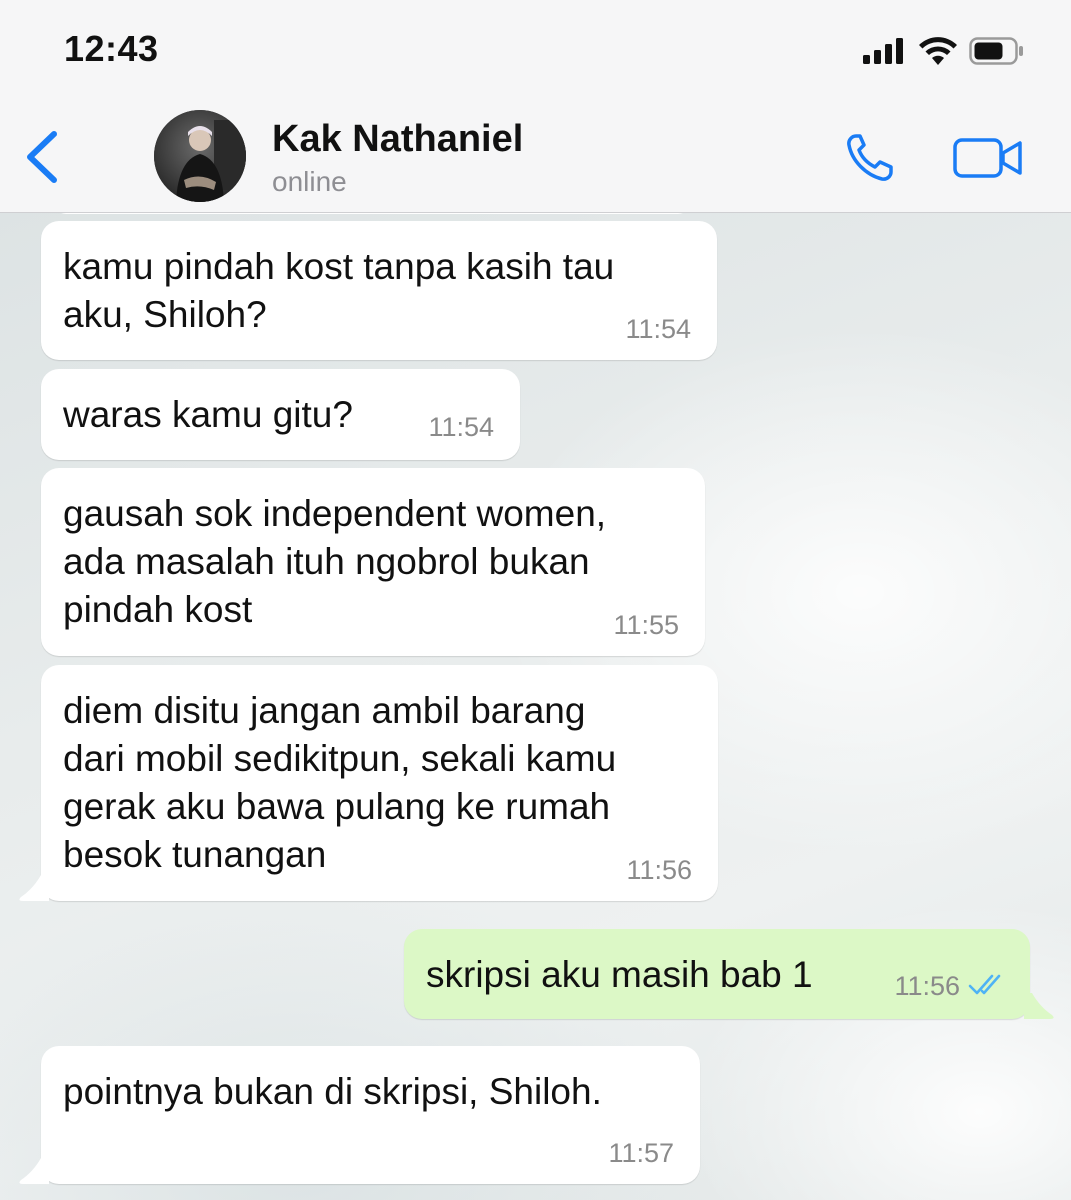 The image size is (1071, 1200). Describe the element at coordinates (984, 984) in the screenshot. I see `double-check-read-icon` at that location.